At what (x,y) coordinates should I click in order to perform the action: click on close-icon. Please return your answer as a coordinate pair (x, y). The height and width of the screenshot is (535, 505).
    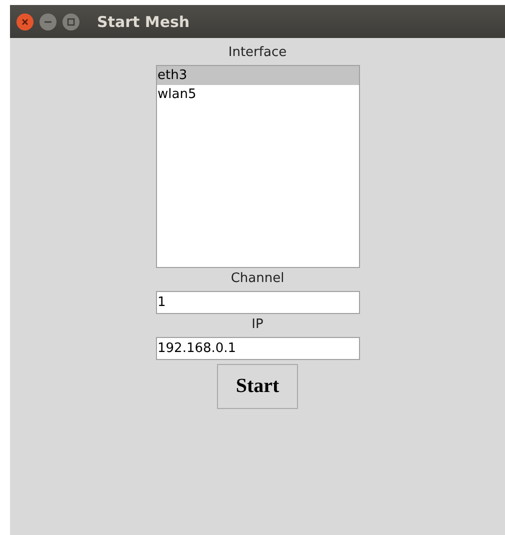
    Looking at the image, I should click on (25, 21).